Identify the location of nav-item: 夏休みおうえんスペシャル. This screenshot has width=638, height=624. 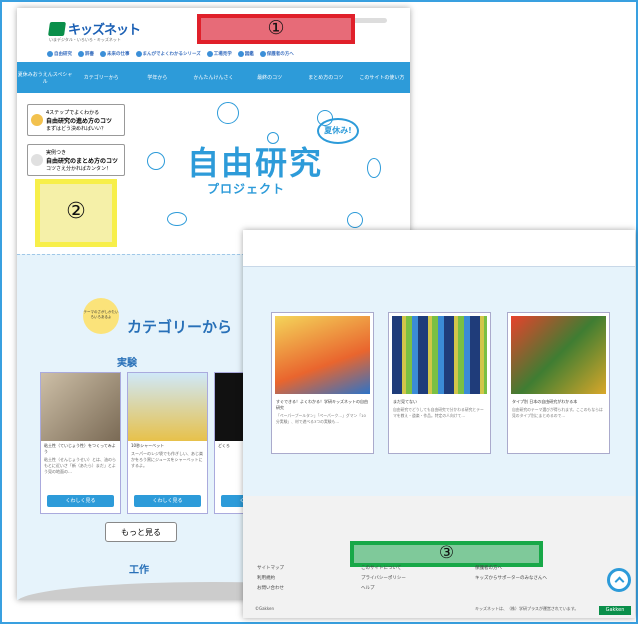
(45, 78).